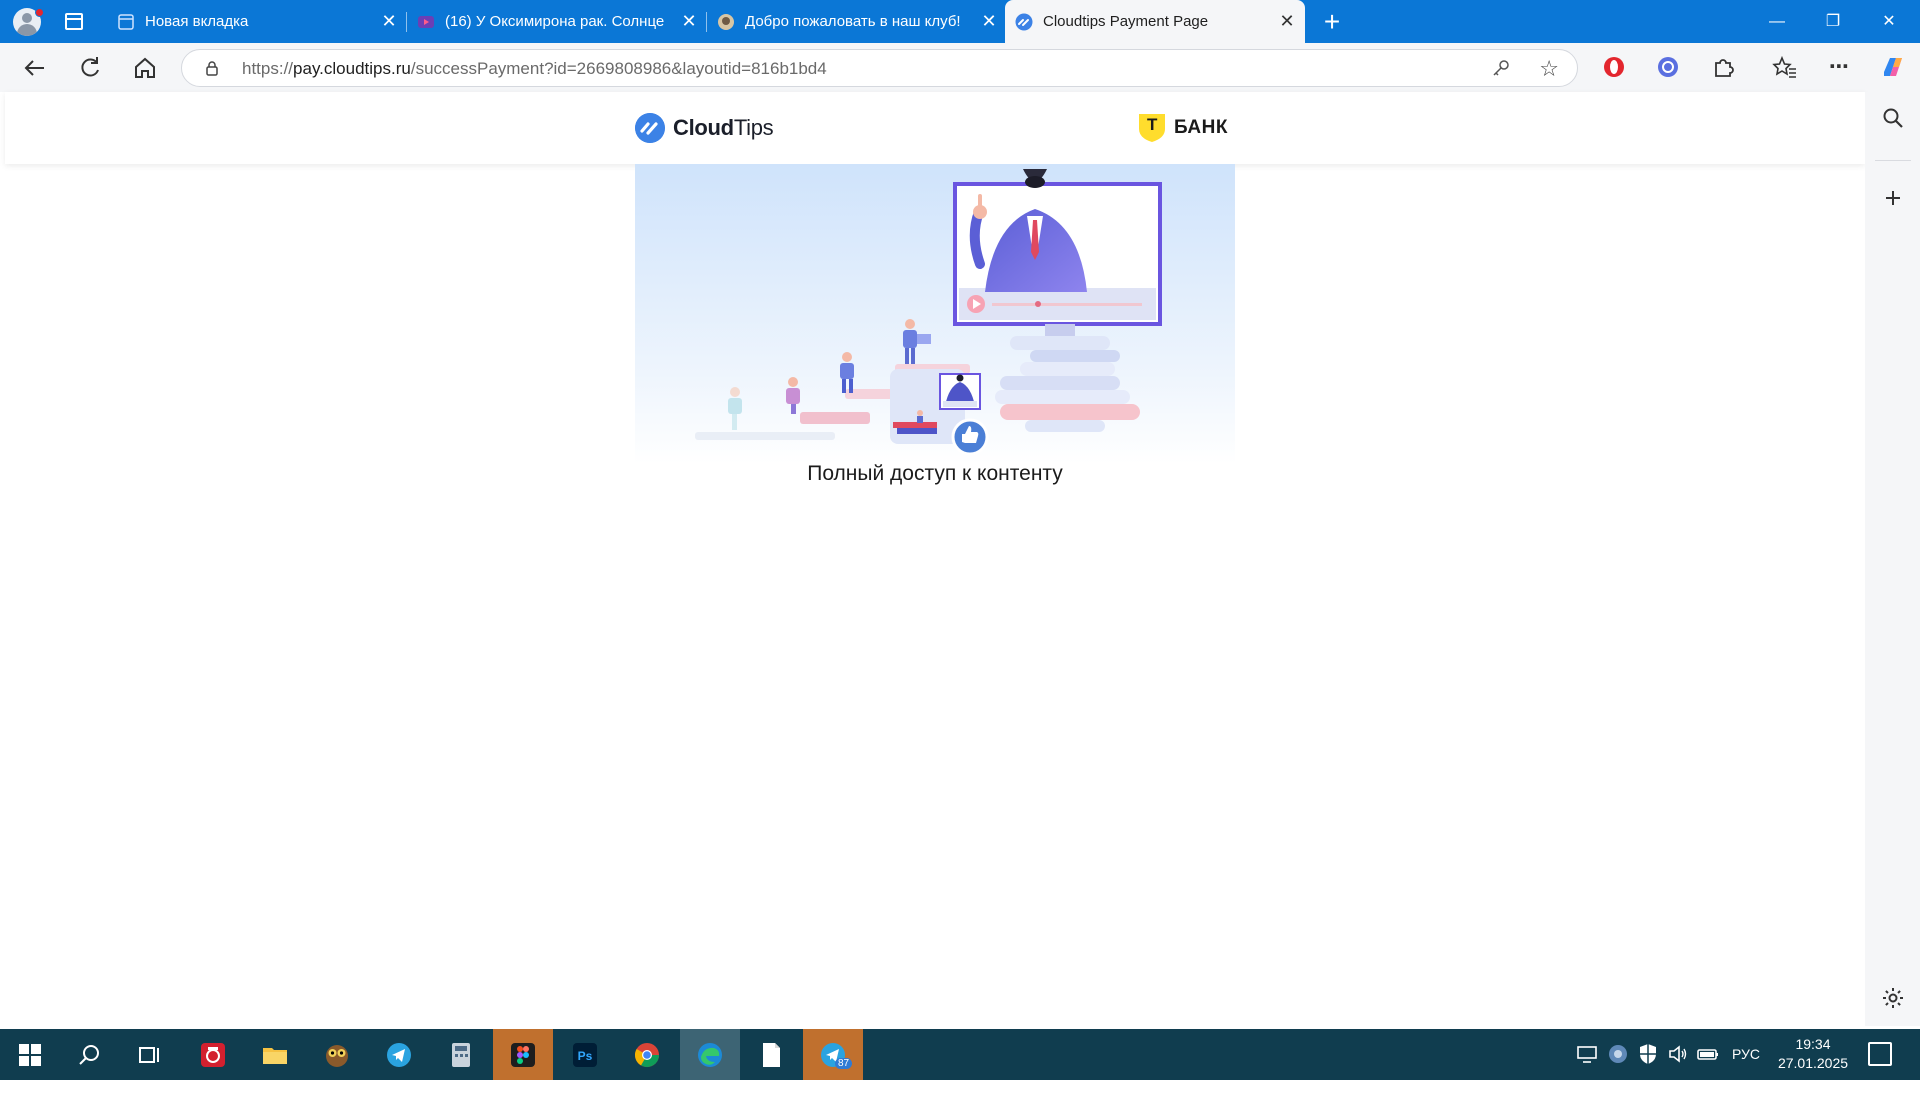  Describe the element at coordinates (1614, 67) in the screenshot. I see `opera-extension-icon` at that location.